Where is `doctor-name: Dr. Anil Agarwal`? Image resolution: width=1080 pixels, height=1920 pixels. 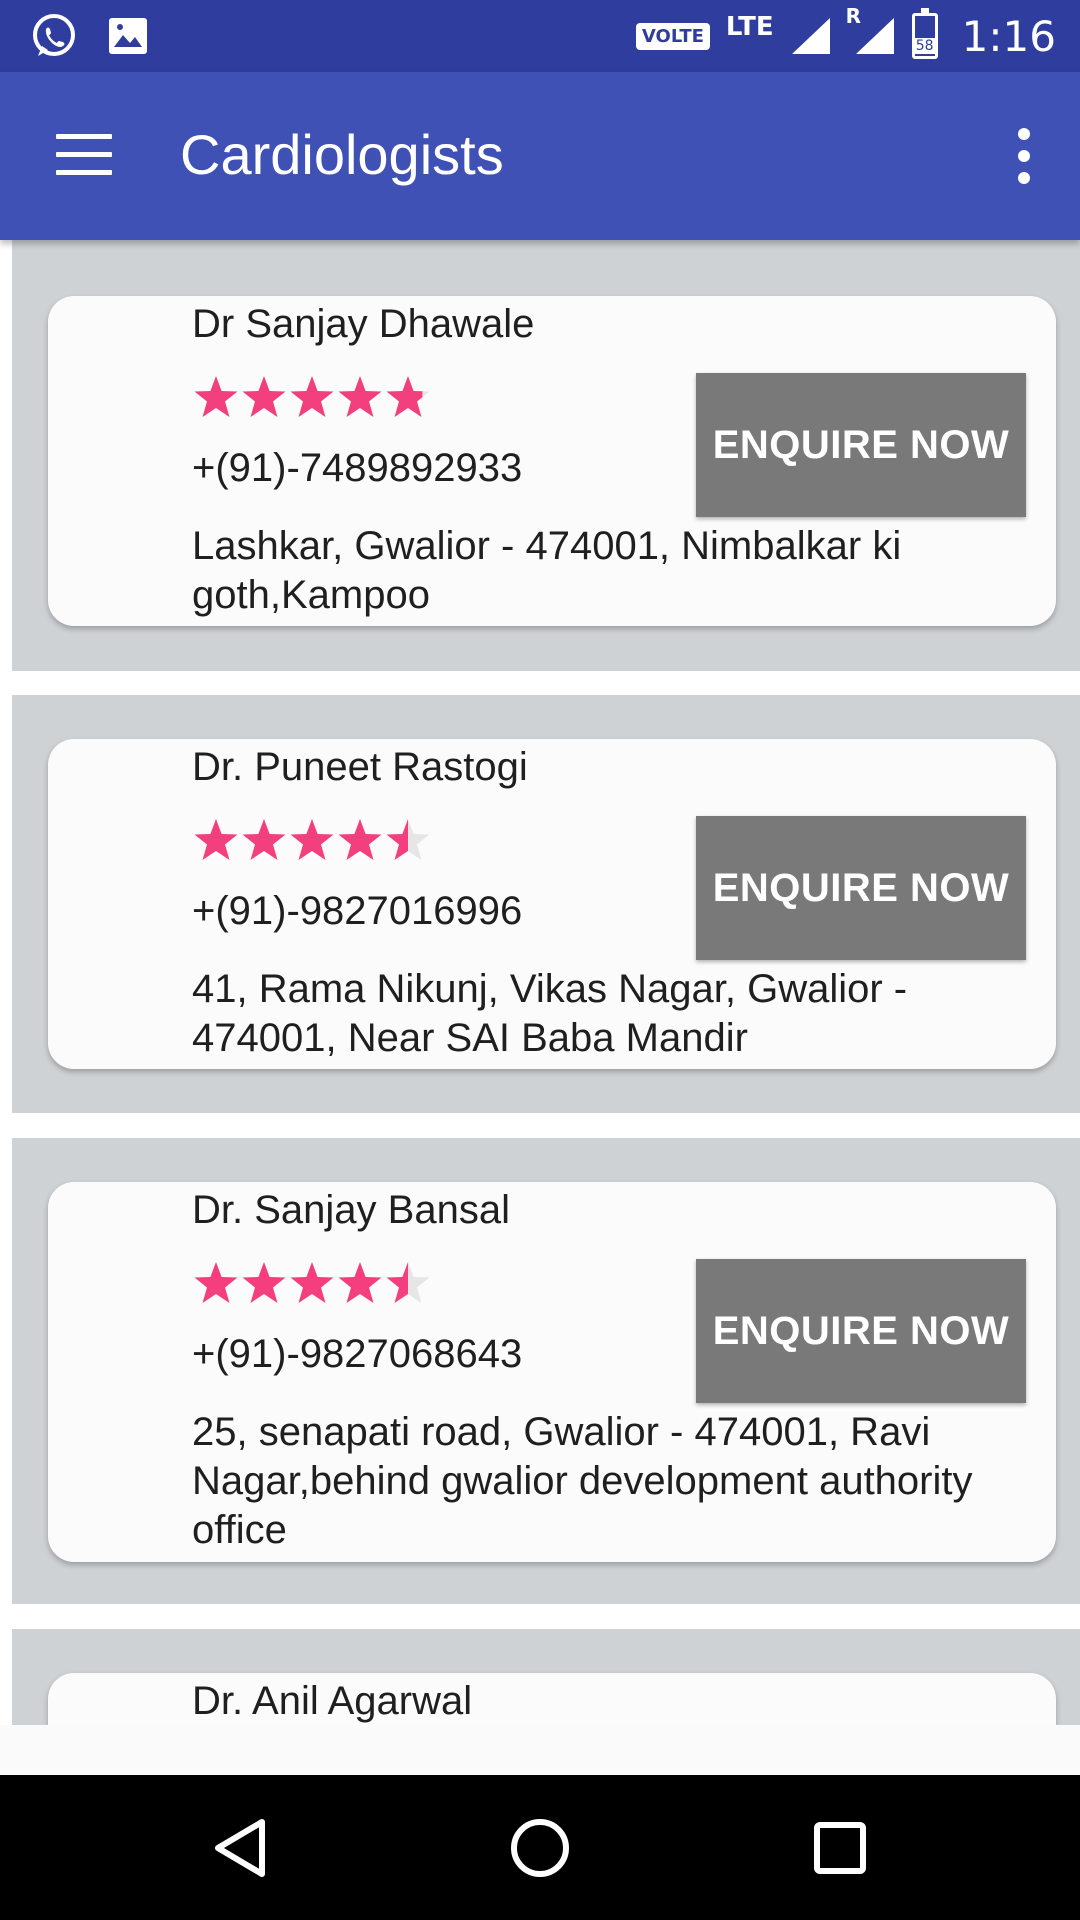
doctor-name: Dr. Anil Agarwal is located at coordinates (332, 1701).